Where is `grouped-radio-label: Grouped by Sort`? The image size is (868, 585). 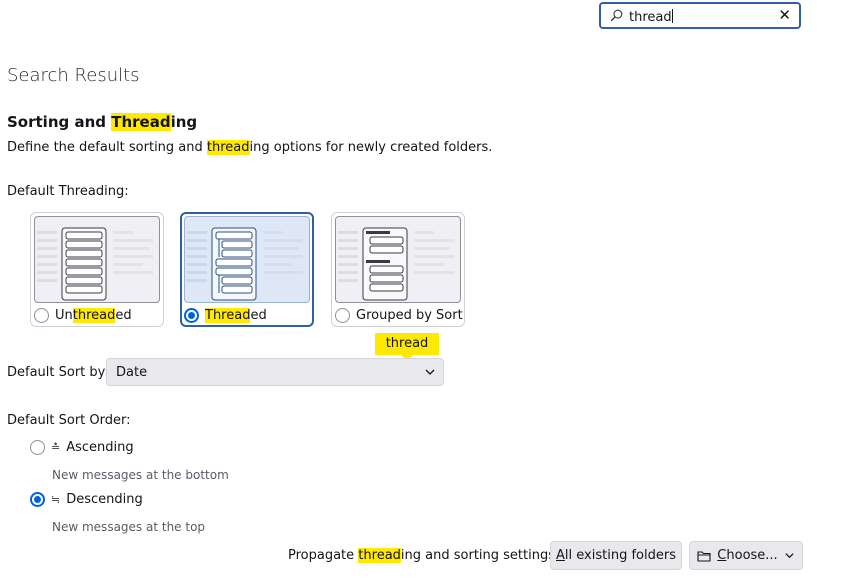 grouped-radio-label: Grouped by Sort is located at coordinates (399, 315).